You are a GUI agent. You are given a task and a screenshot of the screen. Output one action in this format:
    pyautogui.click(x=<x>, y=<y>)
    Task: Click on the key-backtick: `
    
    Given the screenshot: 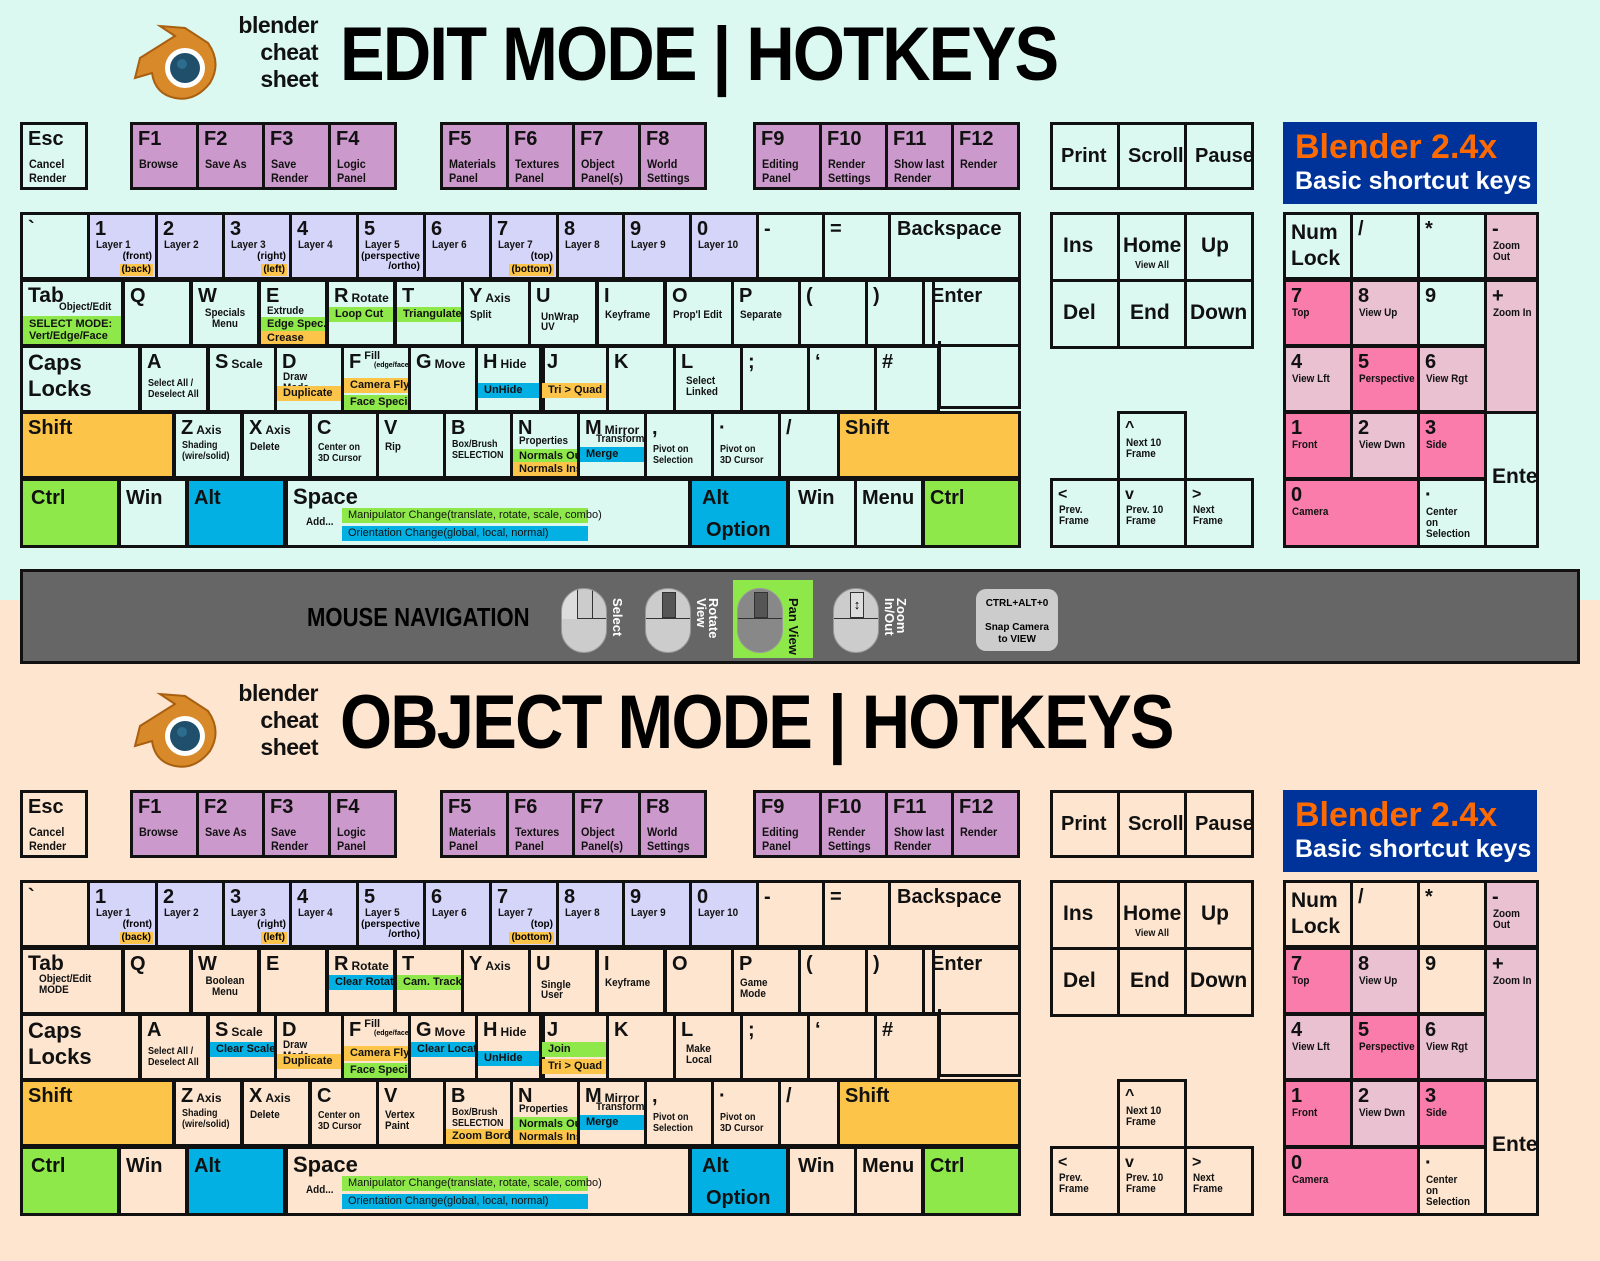 What is the action you would take?
    pyautogui.click(x=55, y=914)
    